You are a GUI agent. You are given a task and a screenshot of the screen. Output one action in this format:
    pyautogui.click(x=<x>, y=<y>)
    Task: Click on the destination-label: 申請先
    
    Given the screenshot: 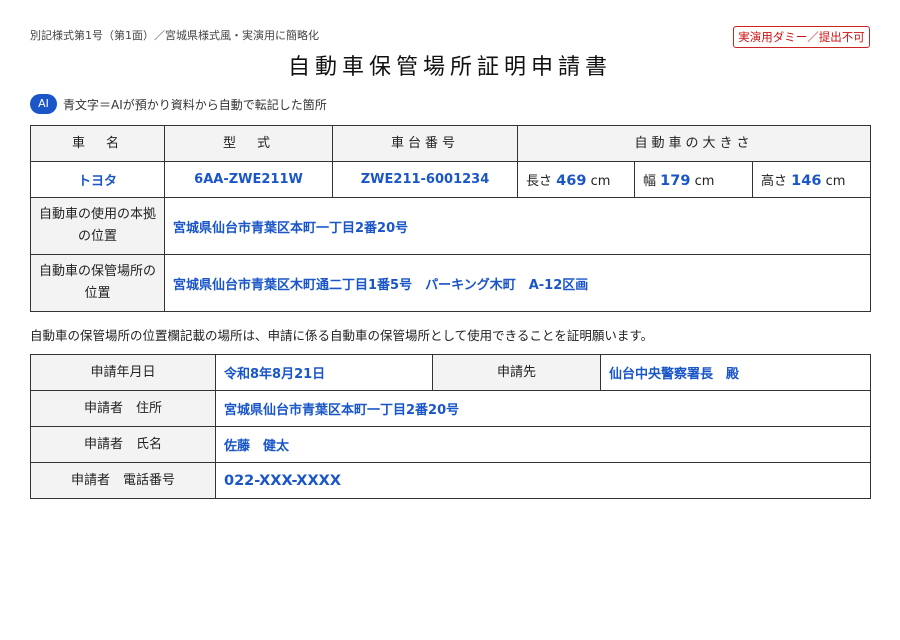 What is the action you would take?
    pyautogui.click(x=516, y=372)
    